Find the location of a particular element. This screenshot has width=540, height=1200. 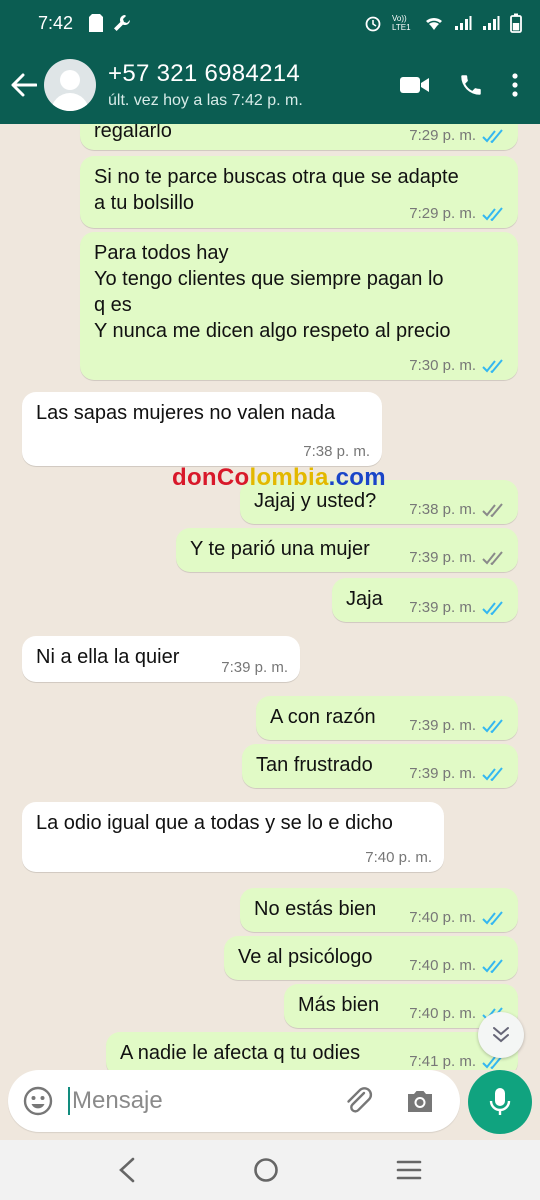

watermark: donColombia.com is located at coordinates (279, 478).